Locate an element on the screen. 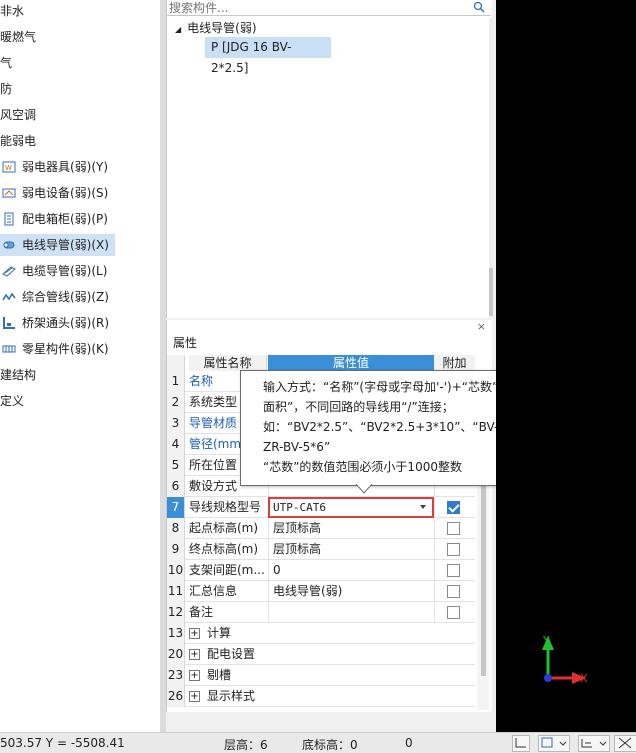 The width and height of the screenshot is (636, 753). row-number: 5 is located at coordinates (176, 465).